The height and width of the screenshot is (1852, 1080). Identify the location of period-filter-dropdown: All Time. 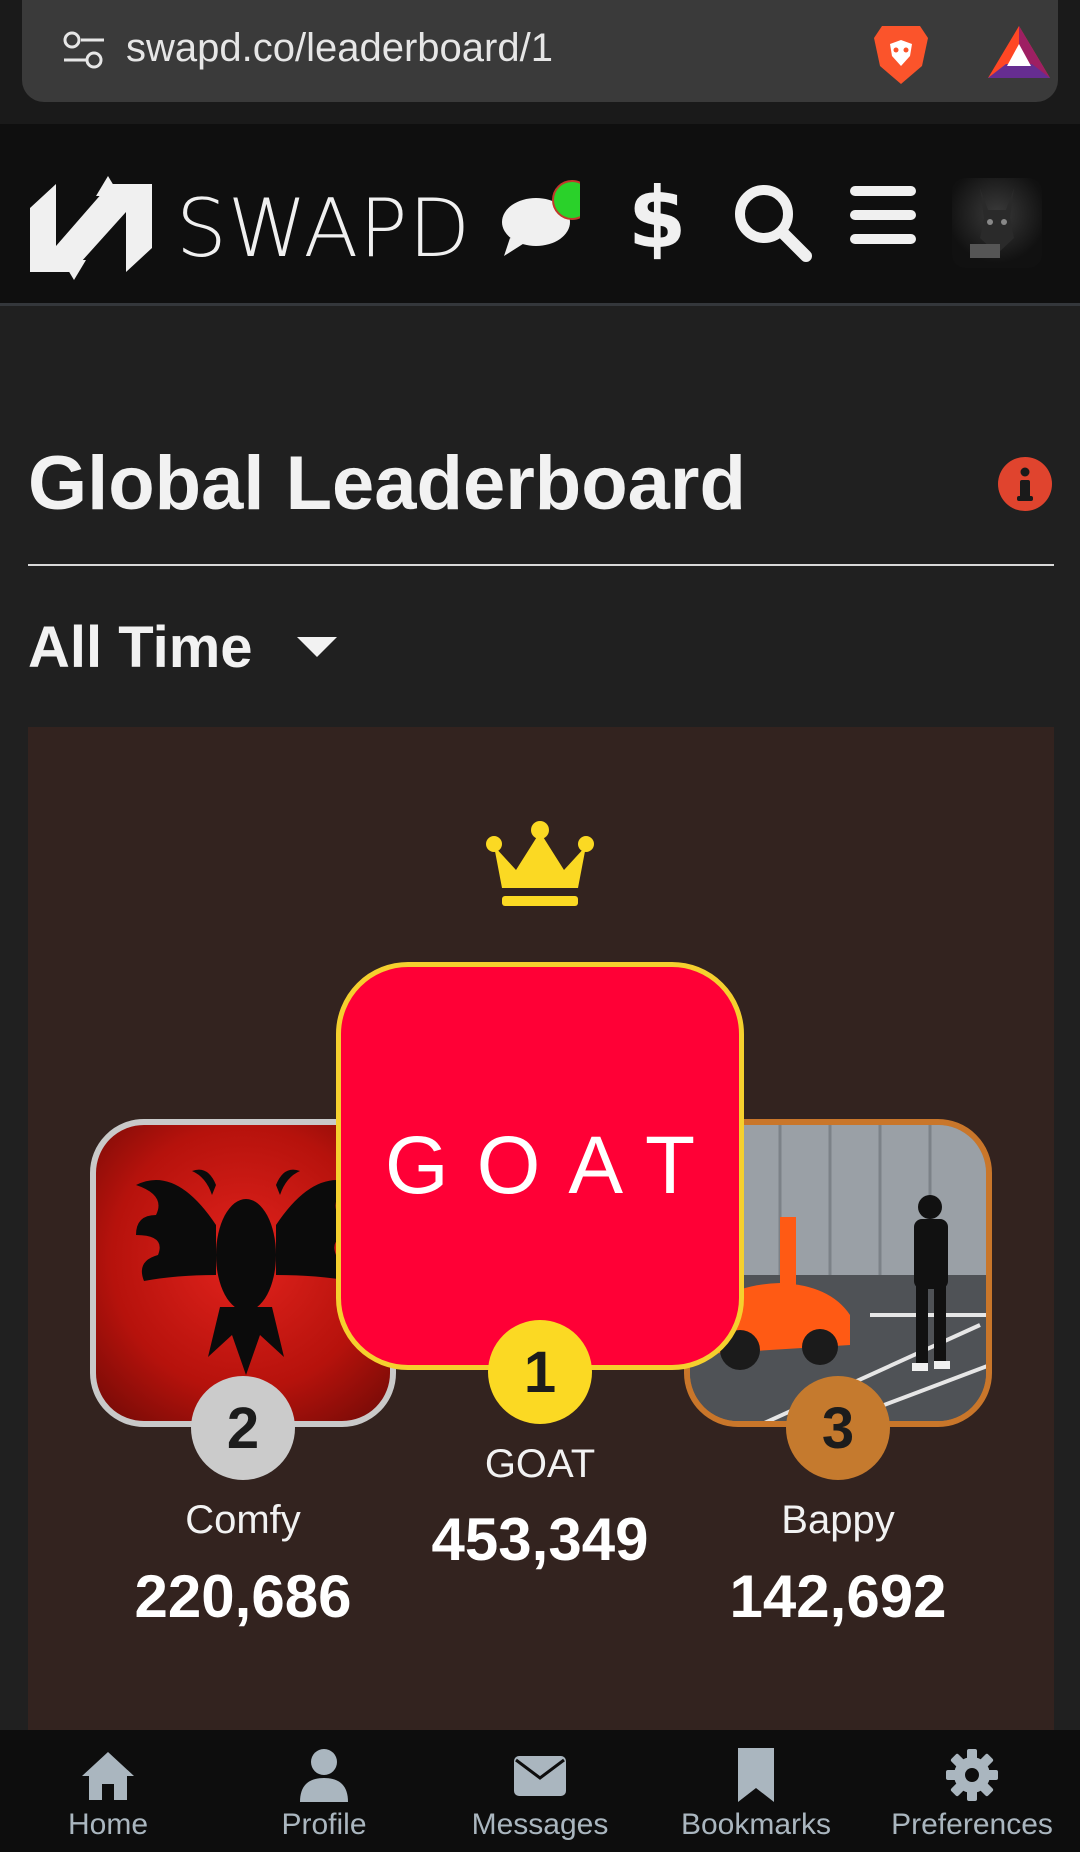
(182, 647).